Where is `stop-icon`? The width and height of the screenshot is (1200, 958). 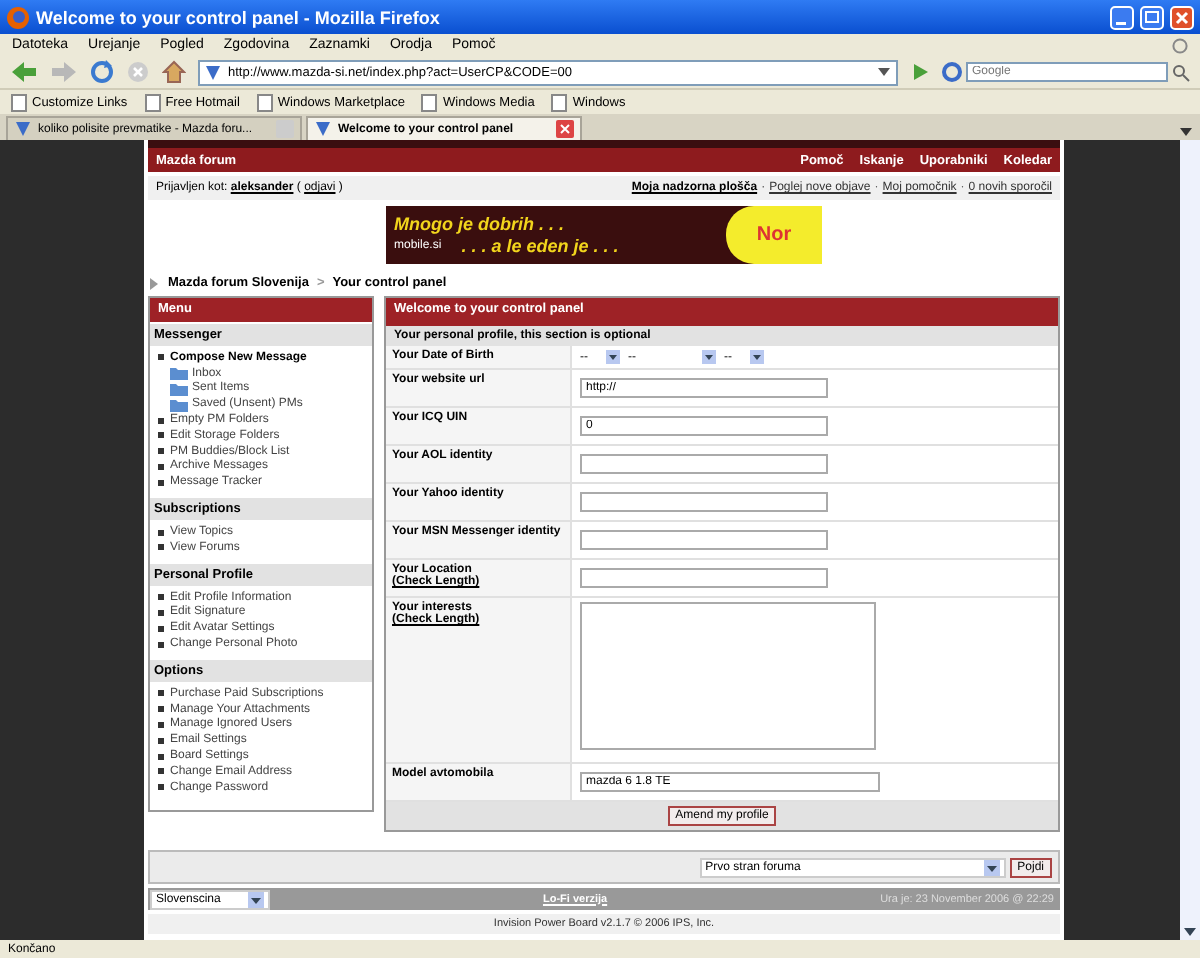 stop-icon is located at coordinates (138, 72).